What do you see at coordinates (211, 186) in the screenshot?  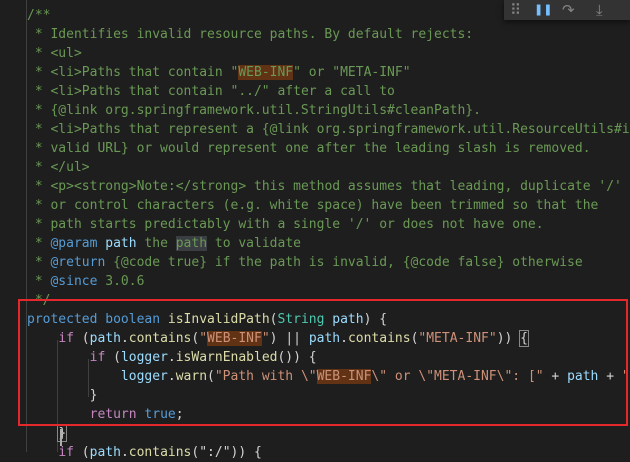 I see `code-token: </strong>` at bounding box center [211, 186].